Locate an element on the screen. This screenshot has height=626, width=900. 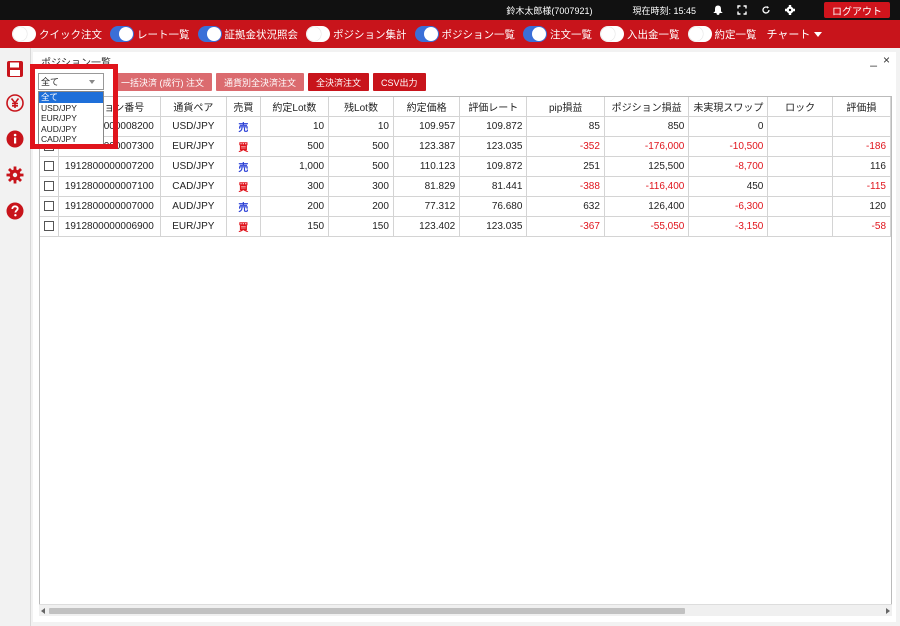
nav-rate-list: レート一覧 is located at coordinates (150, 34).